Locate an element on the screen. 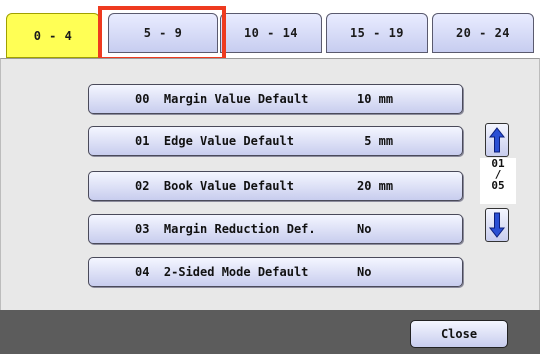 The image size is (540, 354). setting-label: 03 Margin Reduction Def. is located at coordinates (225, 229).